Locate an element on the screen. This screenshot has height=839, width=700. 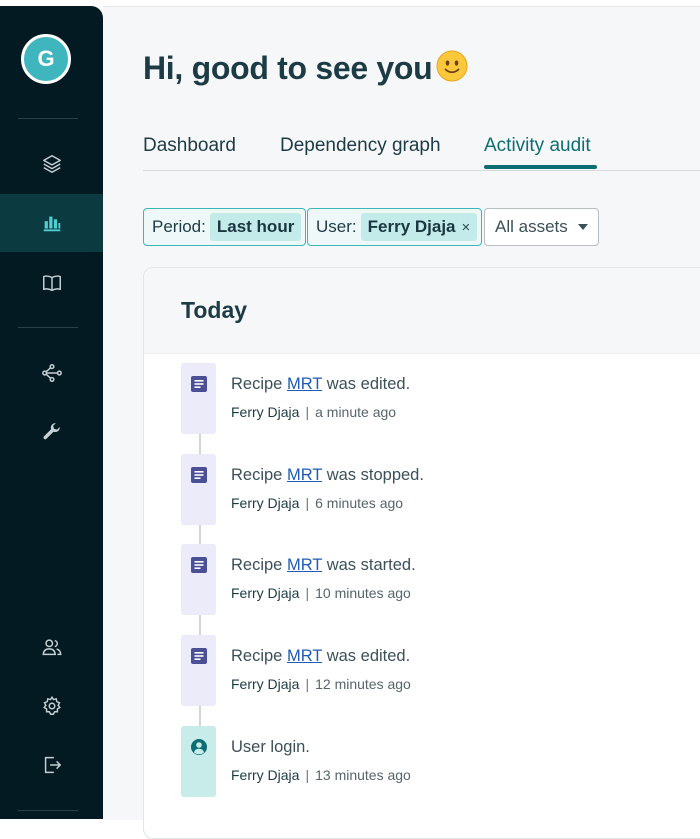
user-circle-icon is located at coordinates (198, 747).